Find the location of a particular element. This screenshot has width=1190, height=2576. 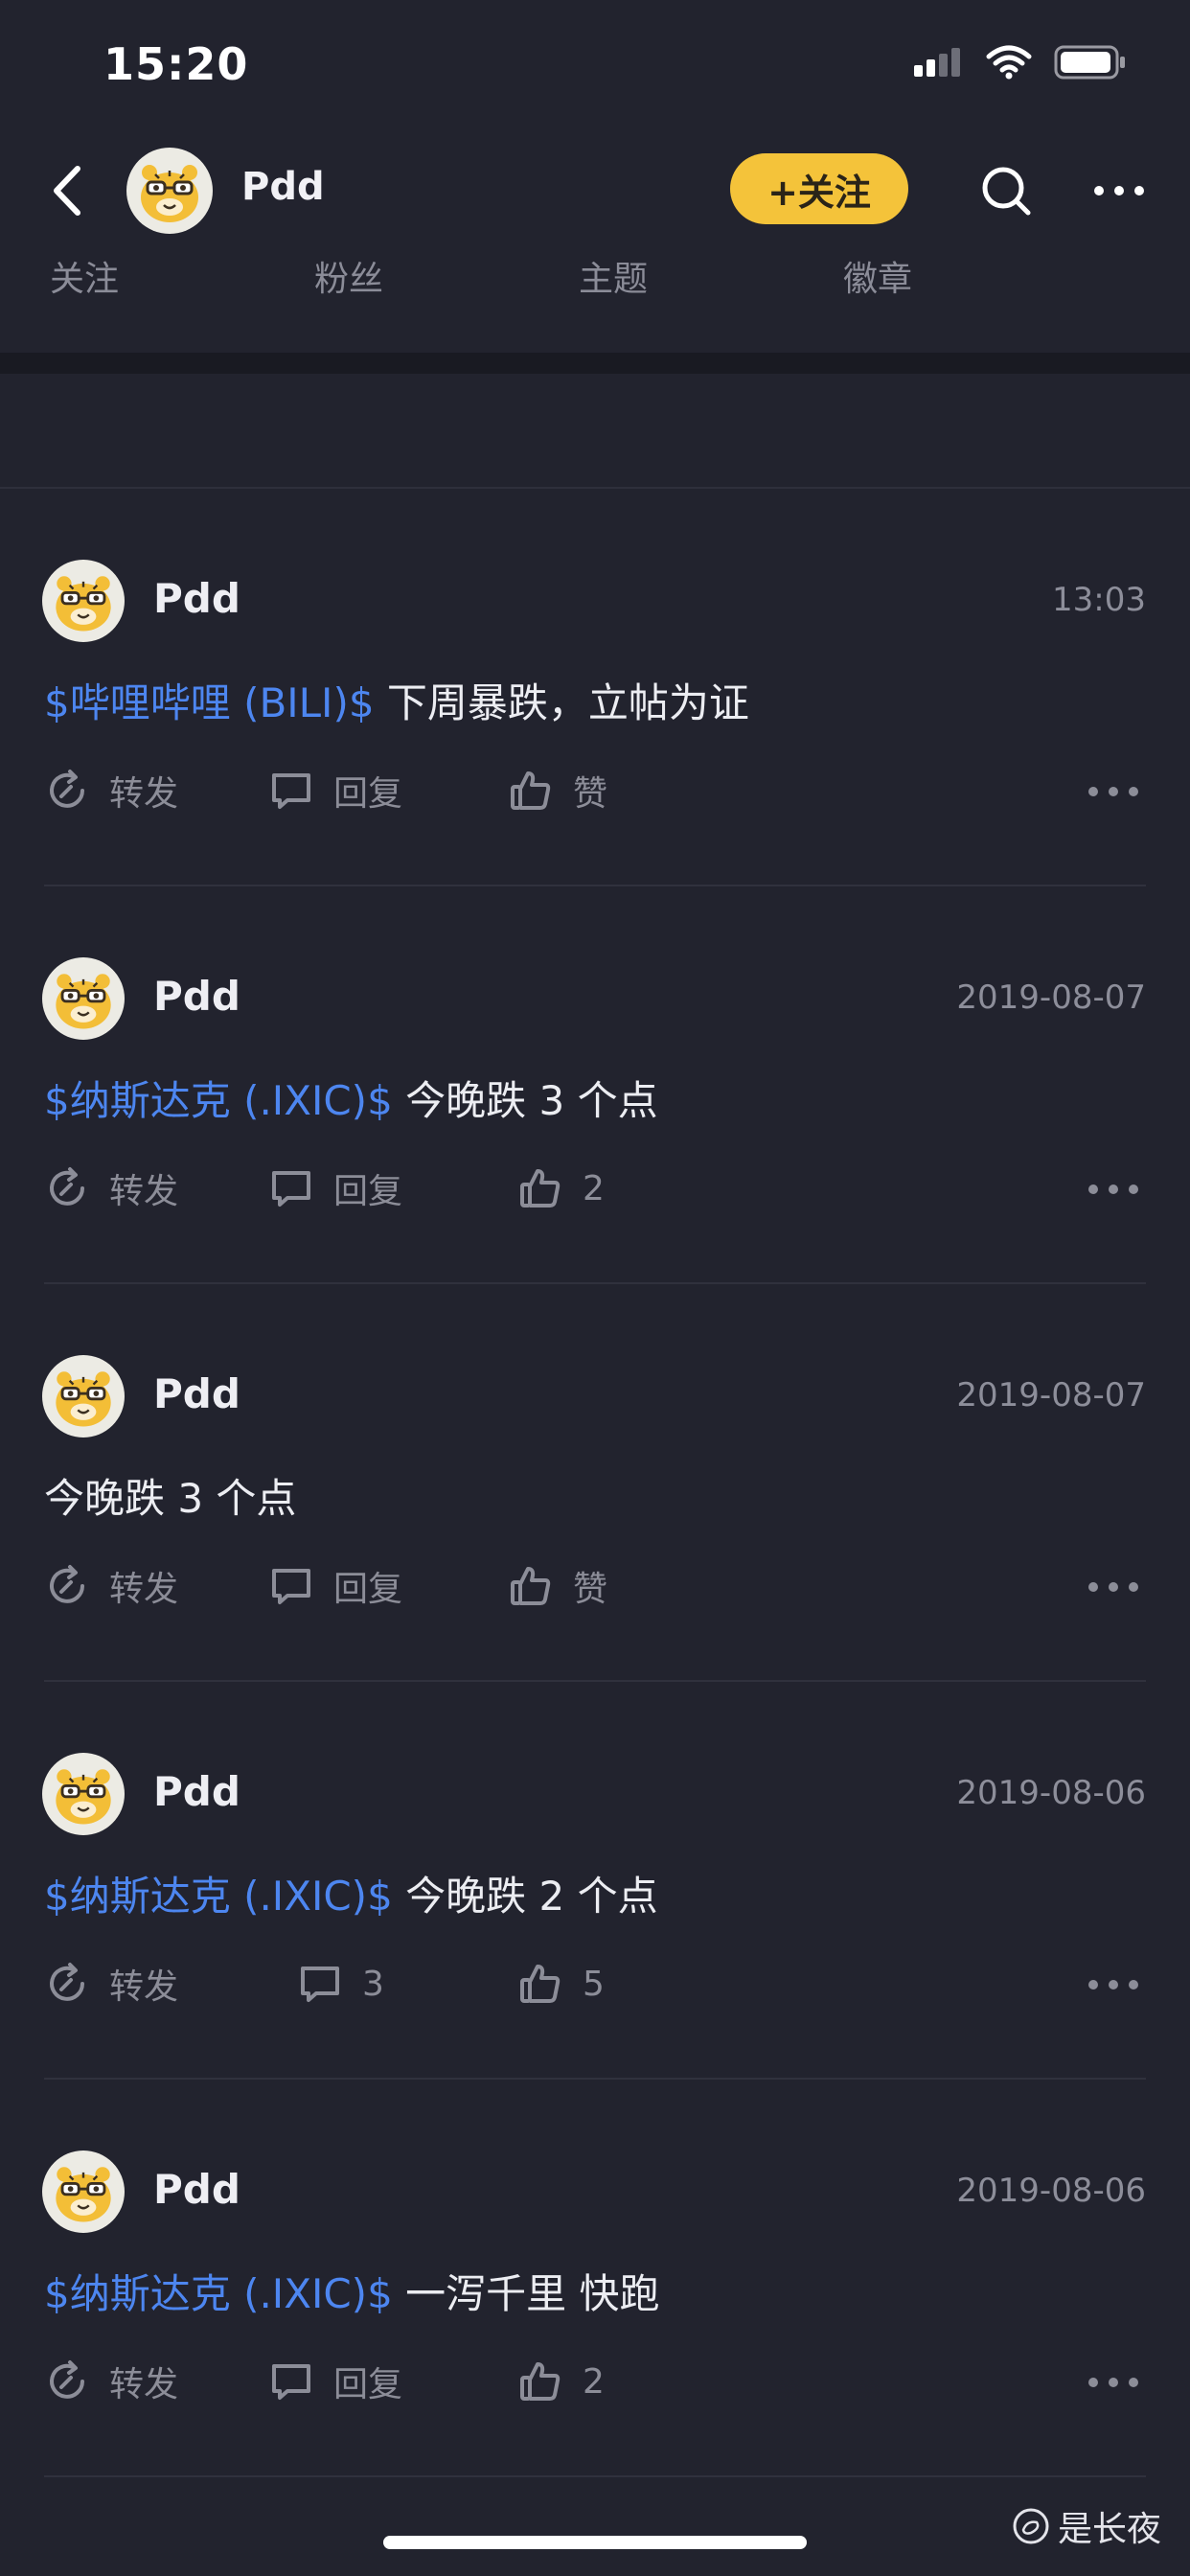

search-icon is located at coordinates (1007, 191).